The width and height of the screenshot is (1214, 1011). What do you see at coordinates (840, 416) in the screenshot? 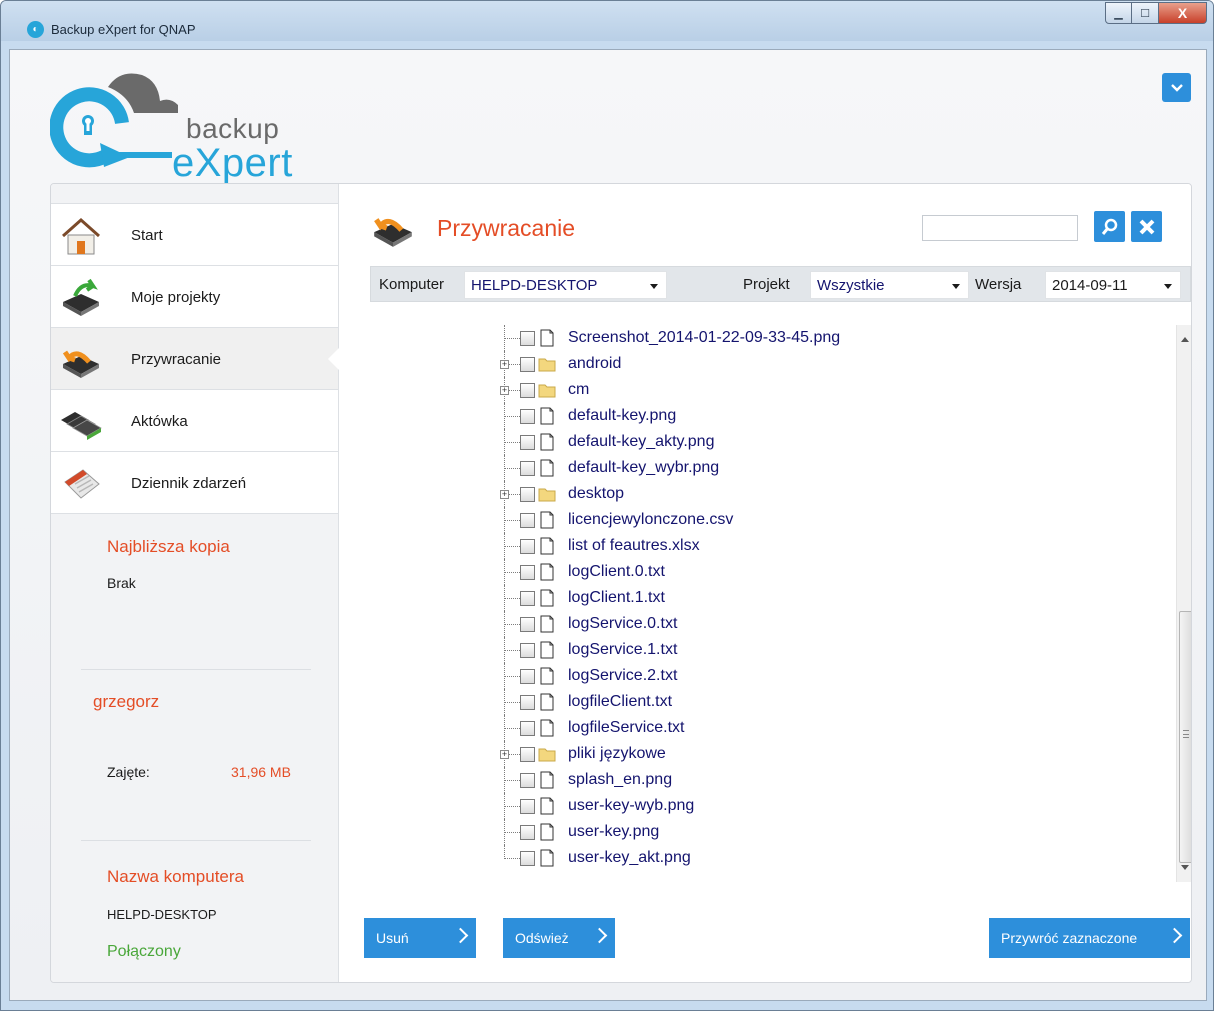
I see `tree-file-row: default-key.png` at bounding box center [840, 416].